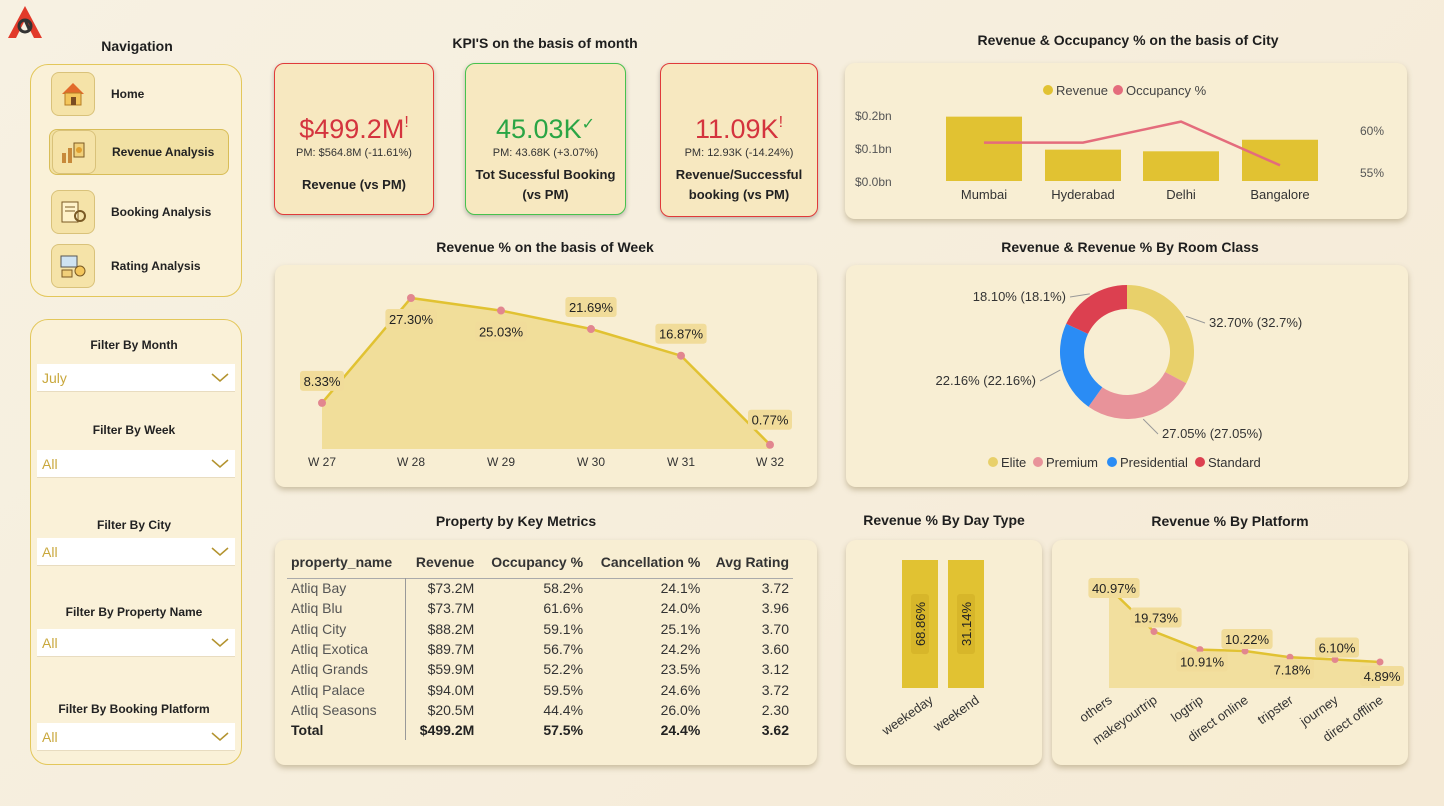  I want to click on filter-month-label: Filter By Month, so click(134, 345).